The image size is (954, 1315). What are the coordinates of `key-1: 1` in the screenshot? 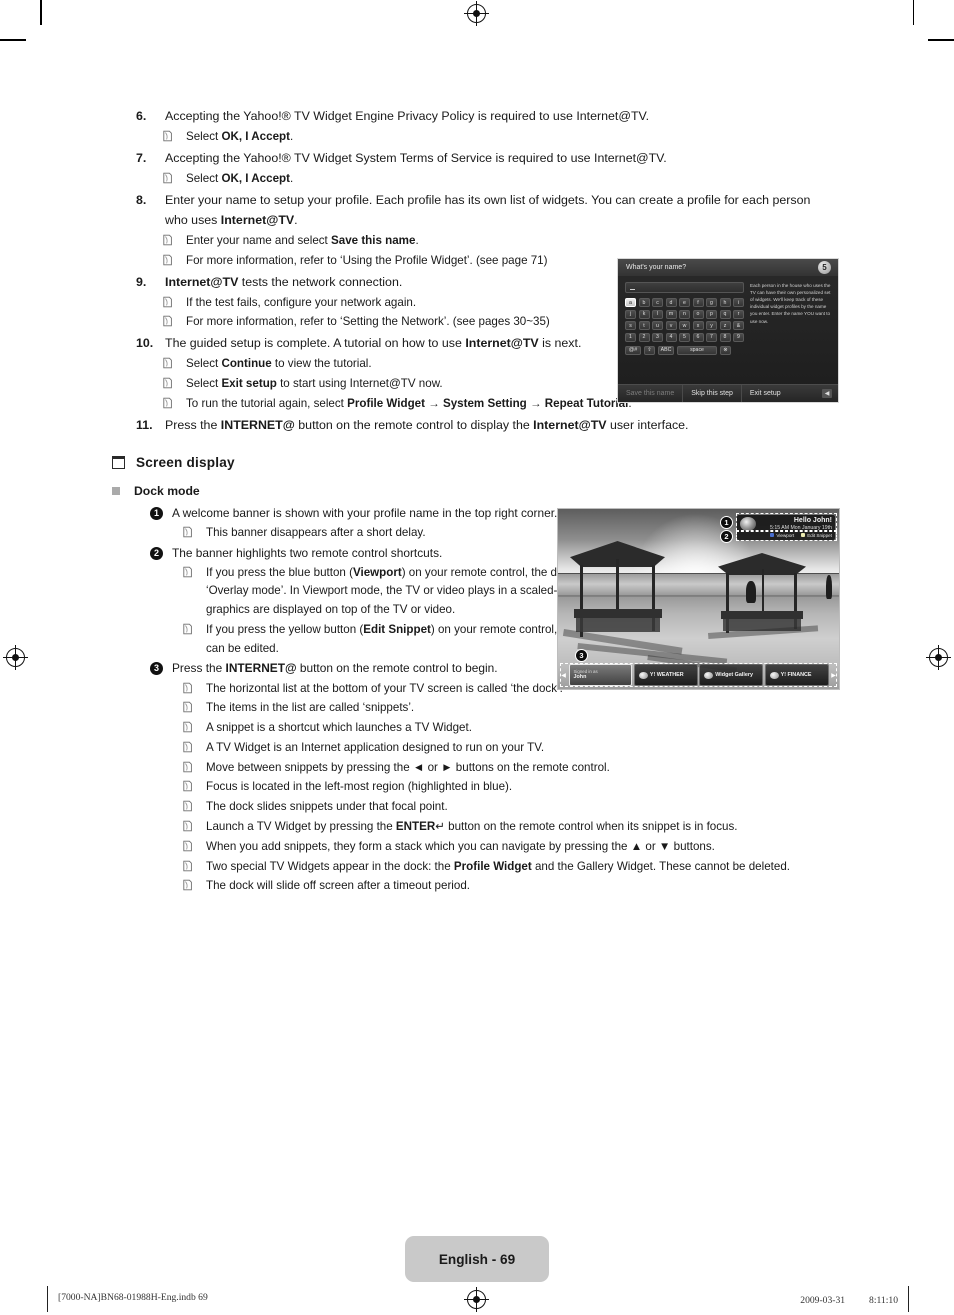 It's located at (630, 337).